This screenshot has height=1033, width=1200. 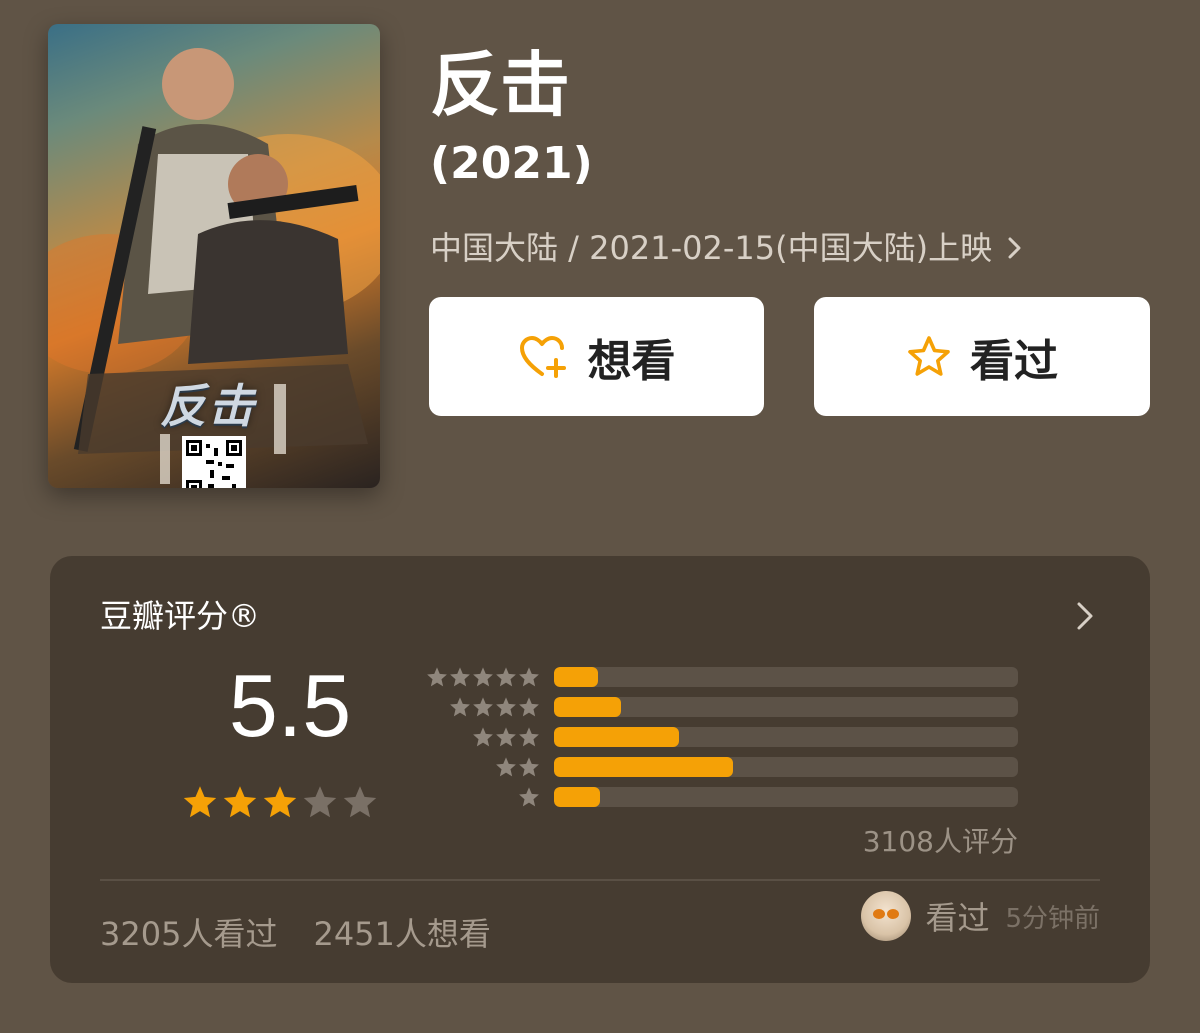 I want to click on movie-title: 反击, so click(x=500, y=85).